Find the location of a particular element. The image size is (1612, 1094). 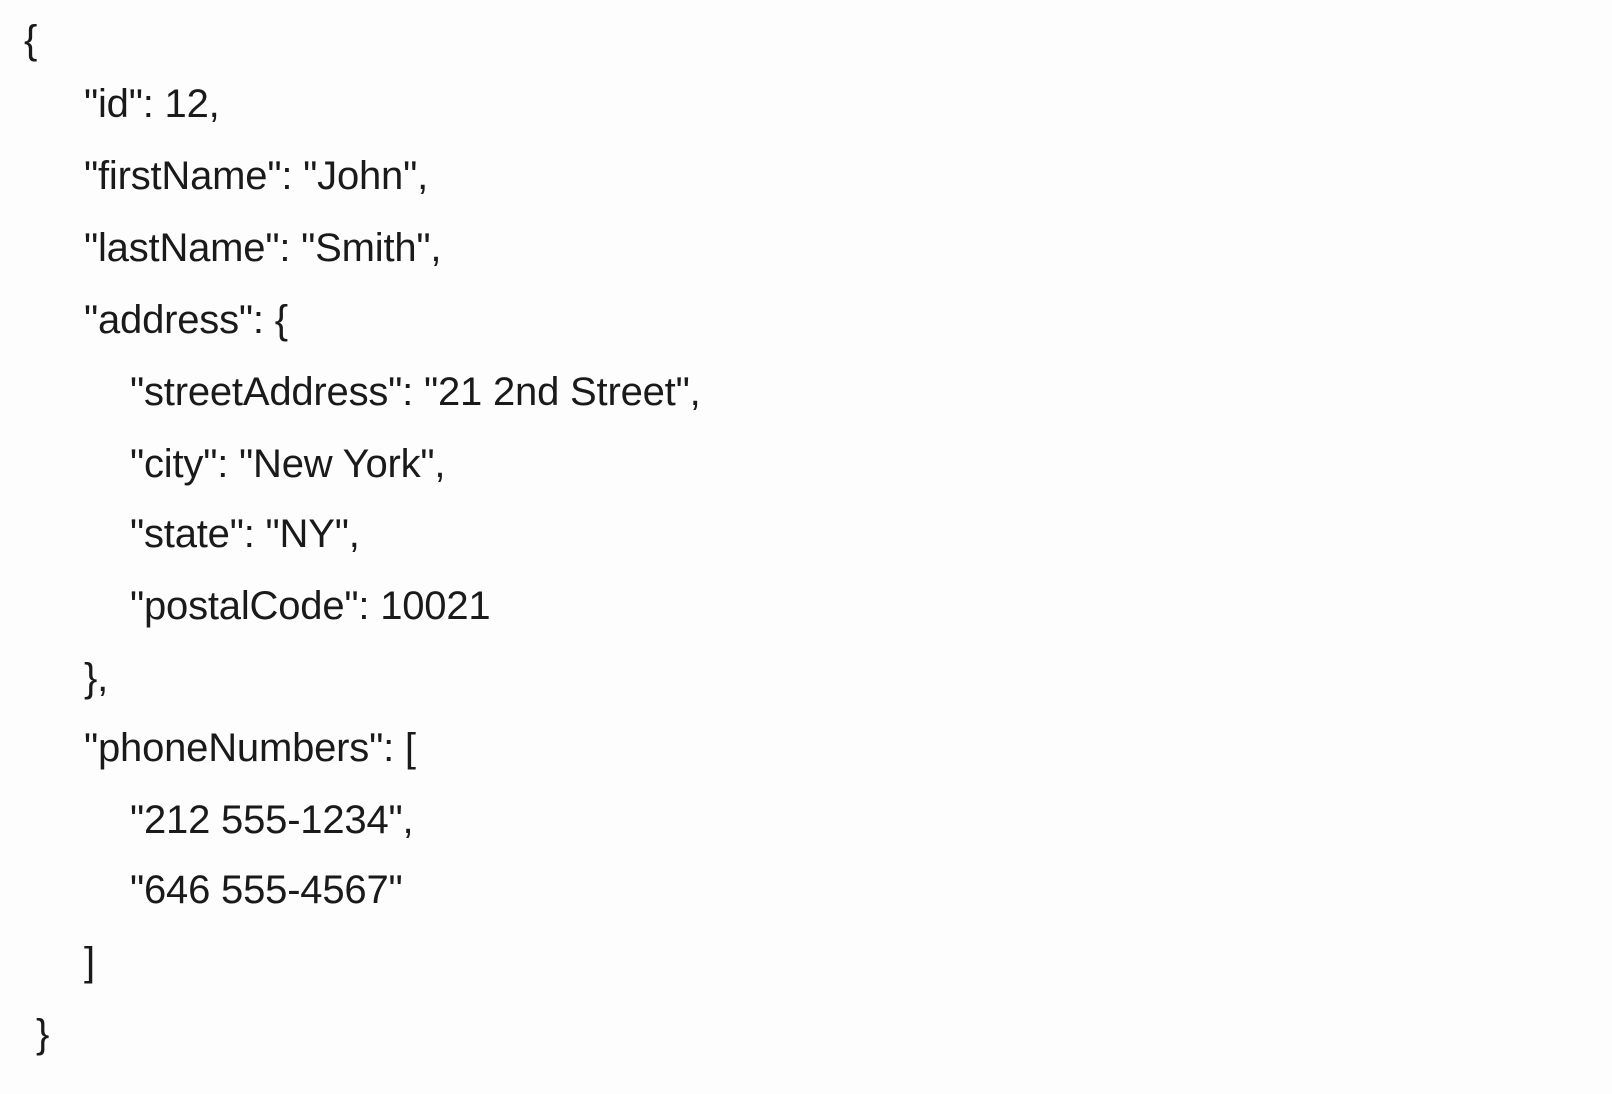

json-line-first-name: "firstName": "John", is located at coordinates (256, 176).